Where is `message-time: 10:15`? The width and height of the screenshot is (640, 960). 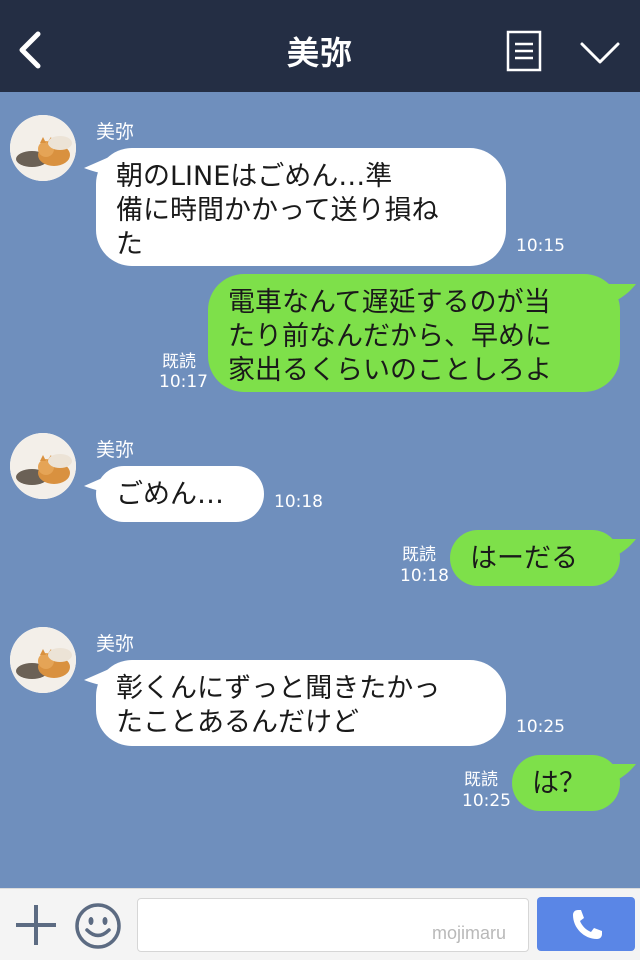
message-time: 10:15 is located at coordinates (540, 246).